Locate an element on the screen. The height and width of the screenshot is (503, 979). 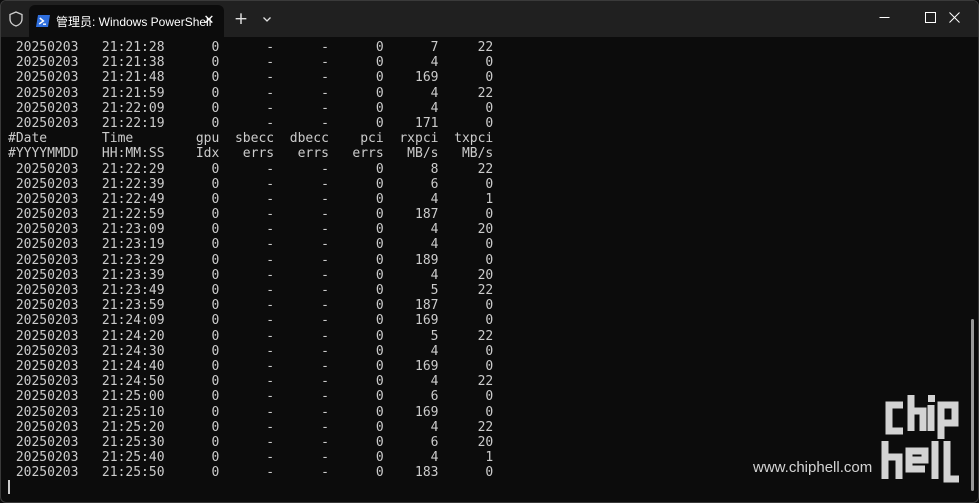
watermark: www.chiphell.com is located at coordinates (861, 441).